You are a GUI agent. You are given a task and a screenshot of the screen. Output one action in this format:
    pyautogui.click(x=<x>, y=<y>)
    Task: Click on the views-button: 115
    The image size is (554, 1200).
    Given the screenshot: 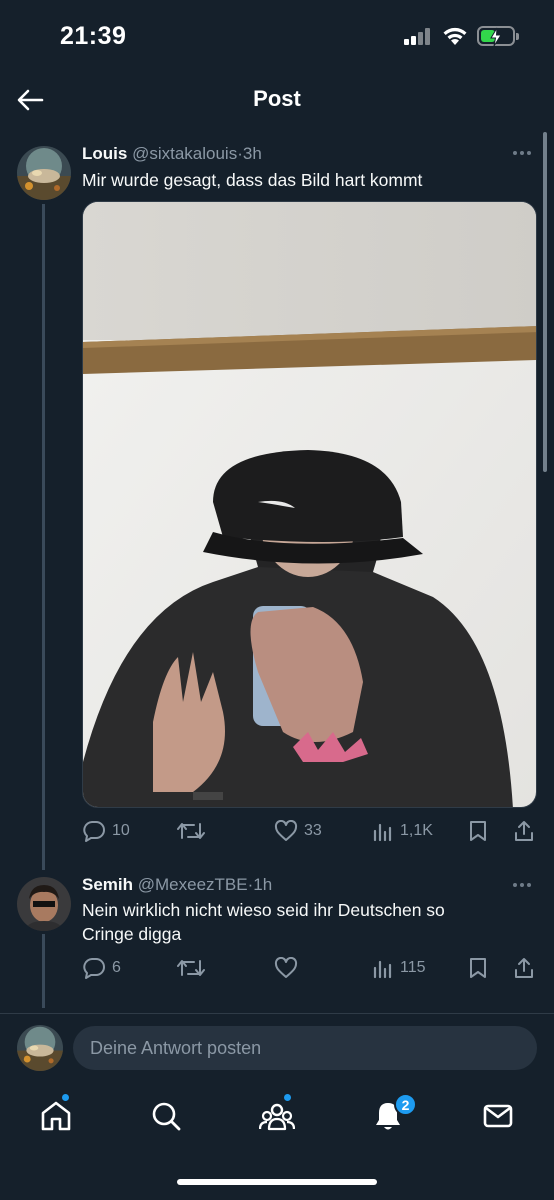 What is the action you would take?
    pyautogui.click(x=399, y=968)
    